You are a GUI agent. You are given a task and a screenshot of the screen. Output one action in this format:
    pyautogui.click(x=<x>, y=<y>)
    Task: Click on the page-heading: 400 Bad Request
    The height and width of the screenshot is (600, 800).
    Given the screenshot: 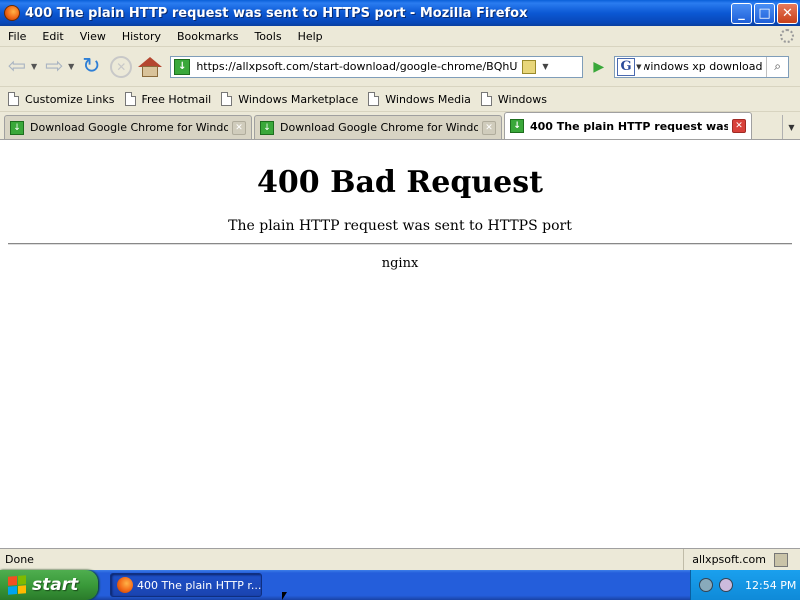 What is the action you would take?
    pyautogui.click(x=400, y=182)
    